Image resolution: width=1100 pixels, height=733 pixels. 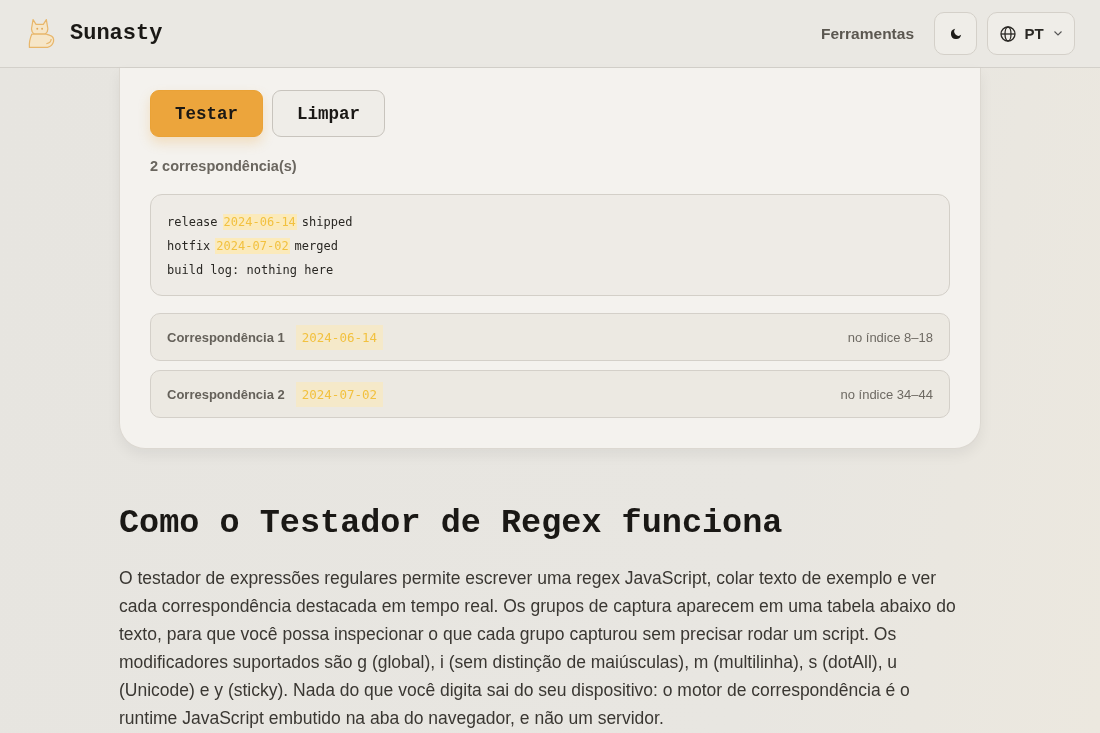 I want to click on section-heading: Como o Testador de Regex funciona, so click(x=451, y=523).